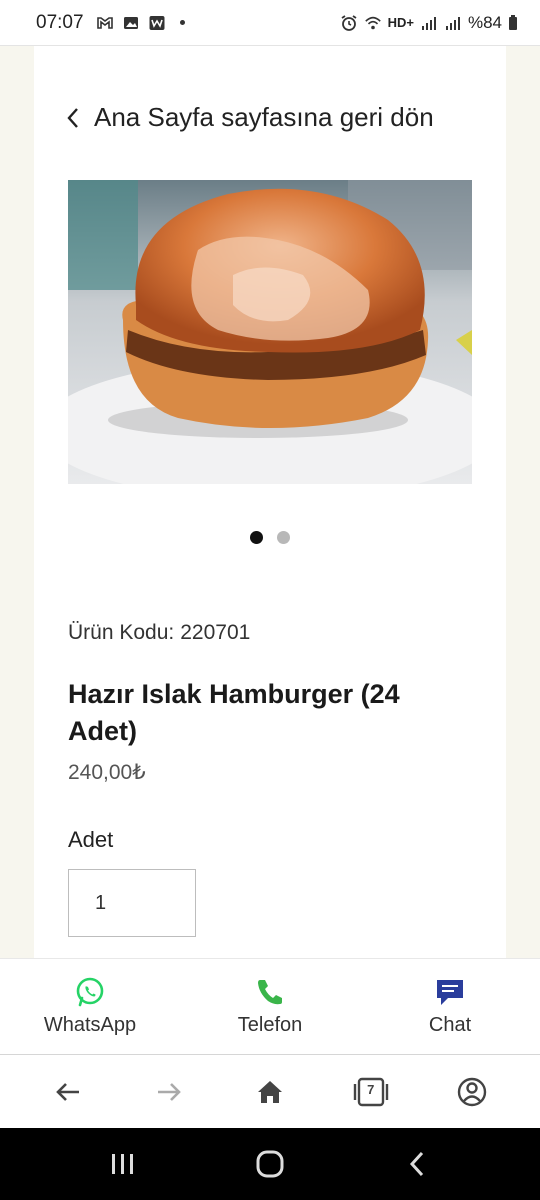  I want to click on product-code: Ürün Kodu: 220701, so click(159, 633).